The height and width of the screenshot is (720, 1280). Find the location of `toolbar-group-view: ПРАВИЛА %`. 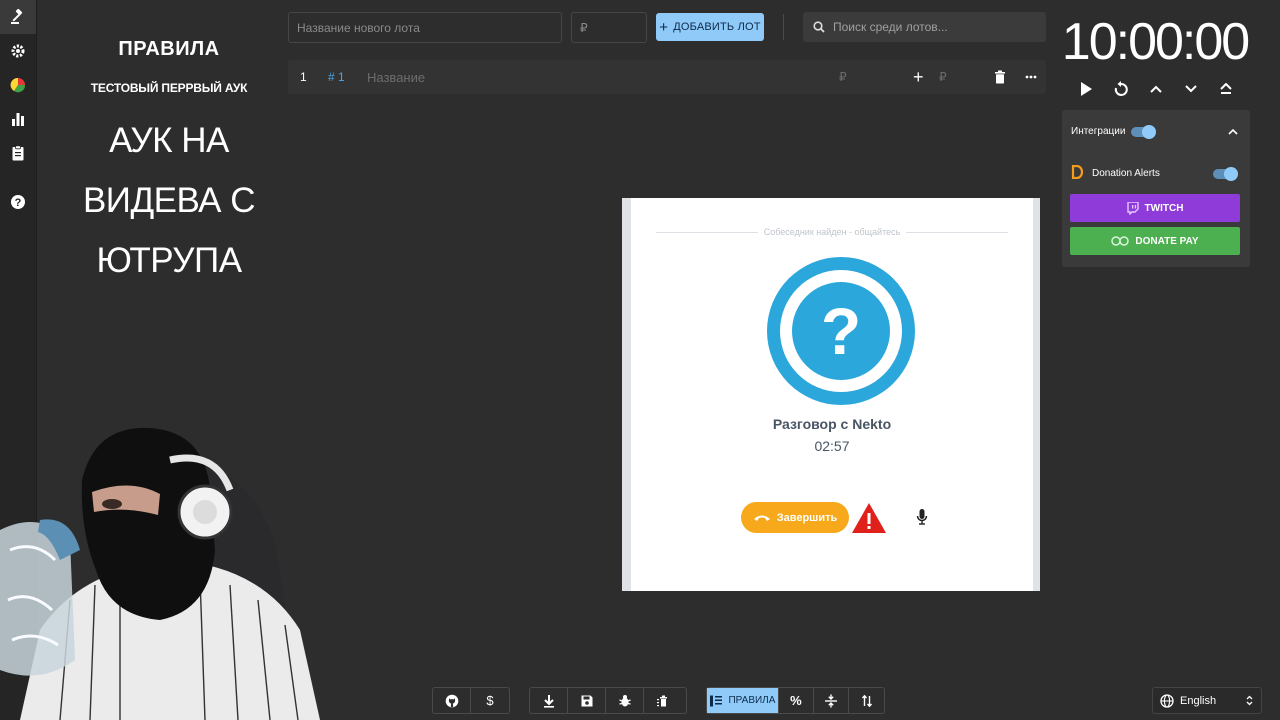

toolbar-group-view: ПРАВИЛА % is located at coordinates (795, 700).